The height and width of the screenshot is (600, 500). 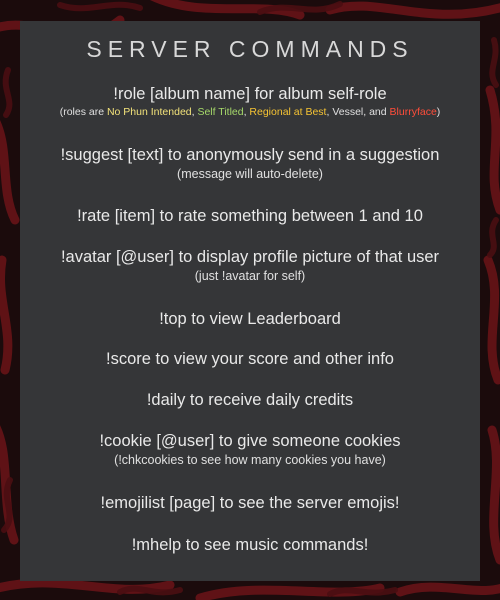 I want to click on command-top: !top to view Leaderboard, so click(x=250, y=319).